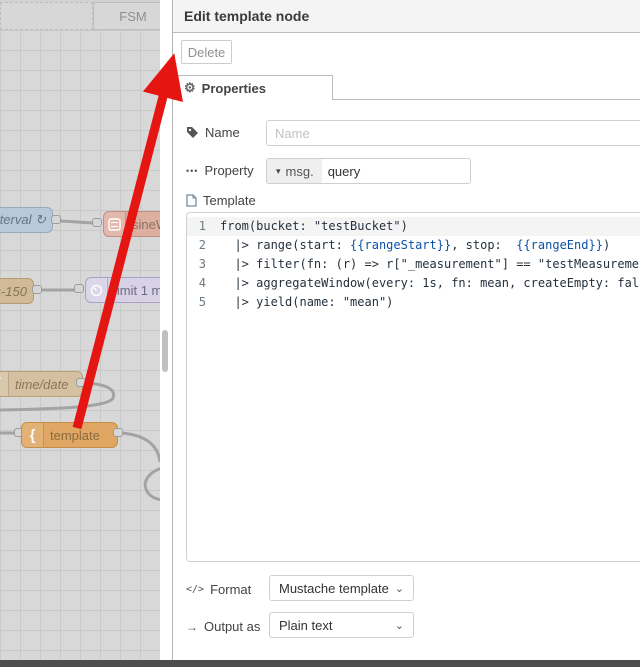 This screenshot has height=667, width=640. I want to click on document-icon, so click(191, 200).